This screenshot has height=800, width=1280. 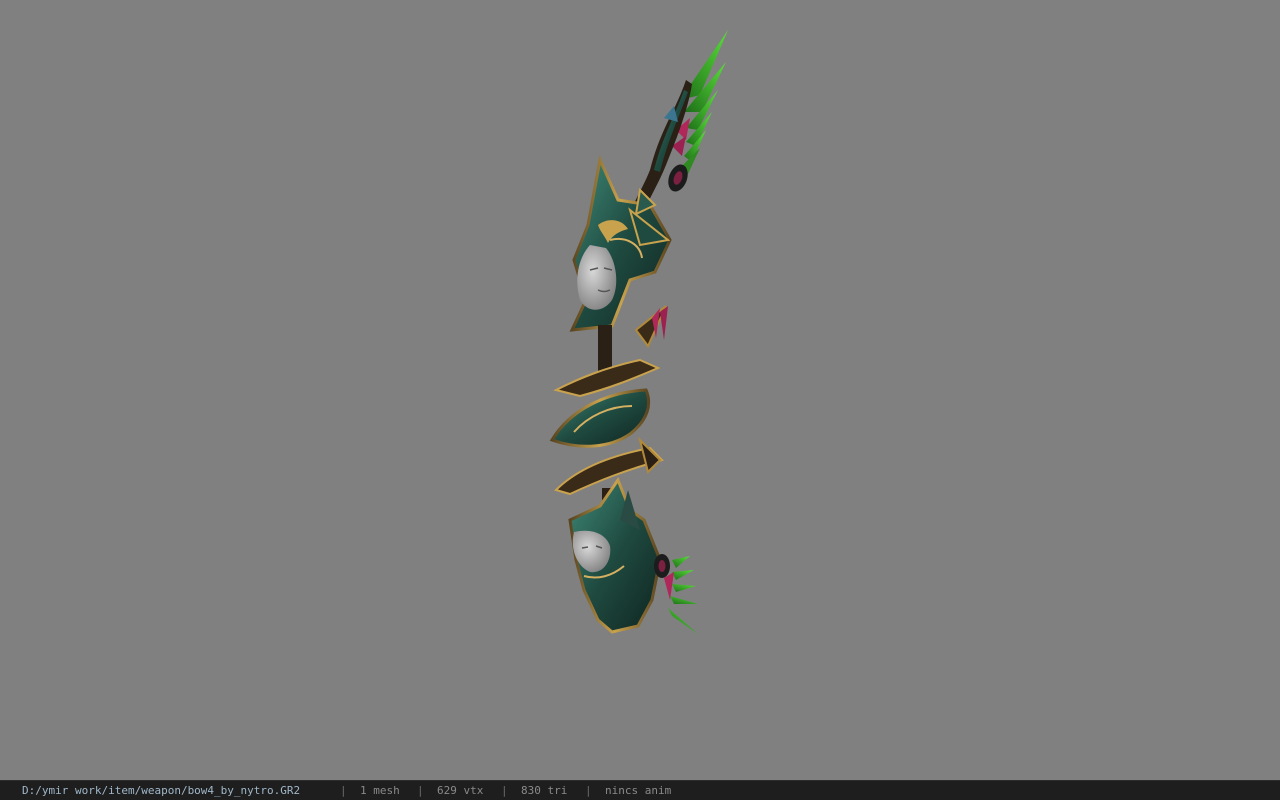 What do you see at coordinates (608, 407) in the screenshot?
I see `bow-grip` at bounding box center [608, 407].